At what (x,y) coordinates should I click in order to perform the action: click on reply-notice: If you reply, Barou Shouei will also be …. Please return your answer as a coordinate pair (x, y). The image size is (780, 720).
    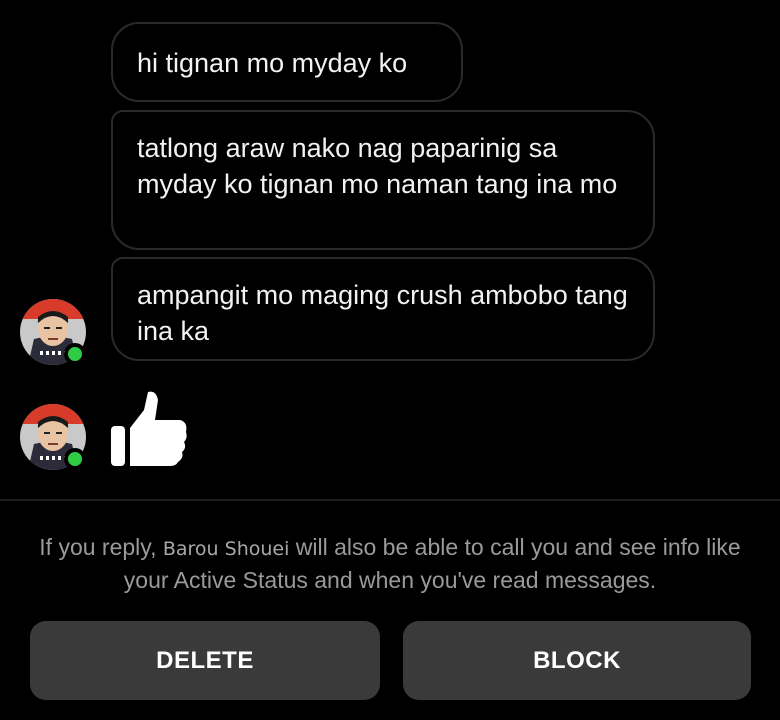
    Looking at the image, I should click on (390, 564).